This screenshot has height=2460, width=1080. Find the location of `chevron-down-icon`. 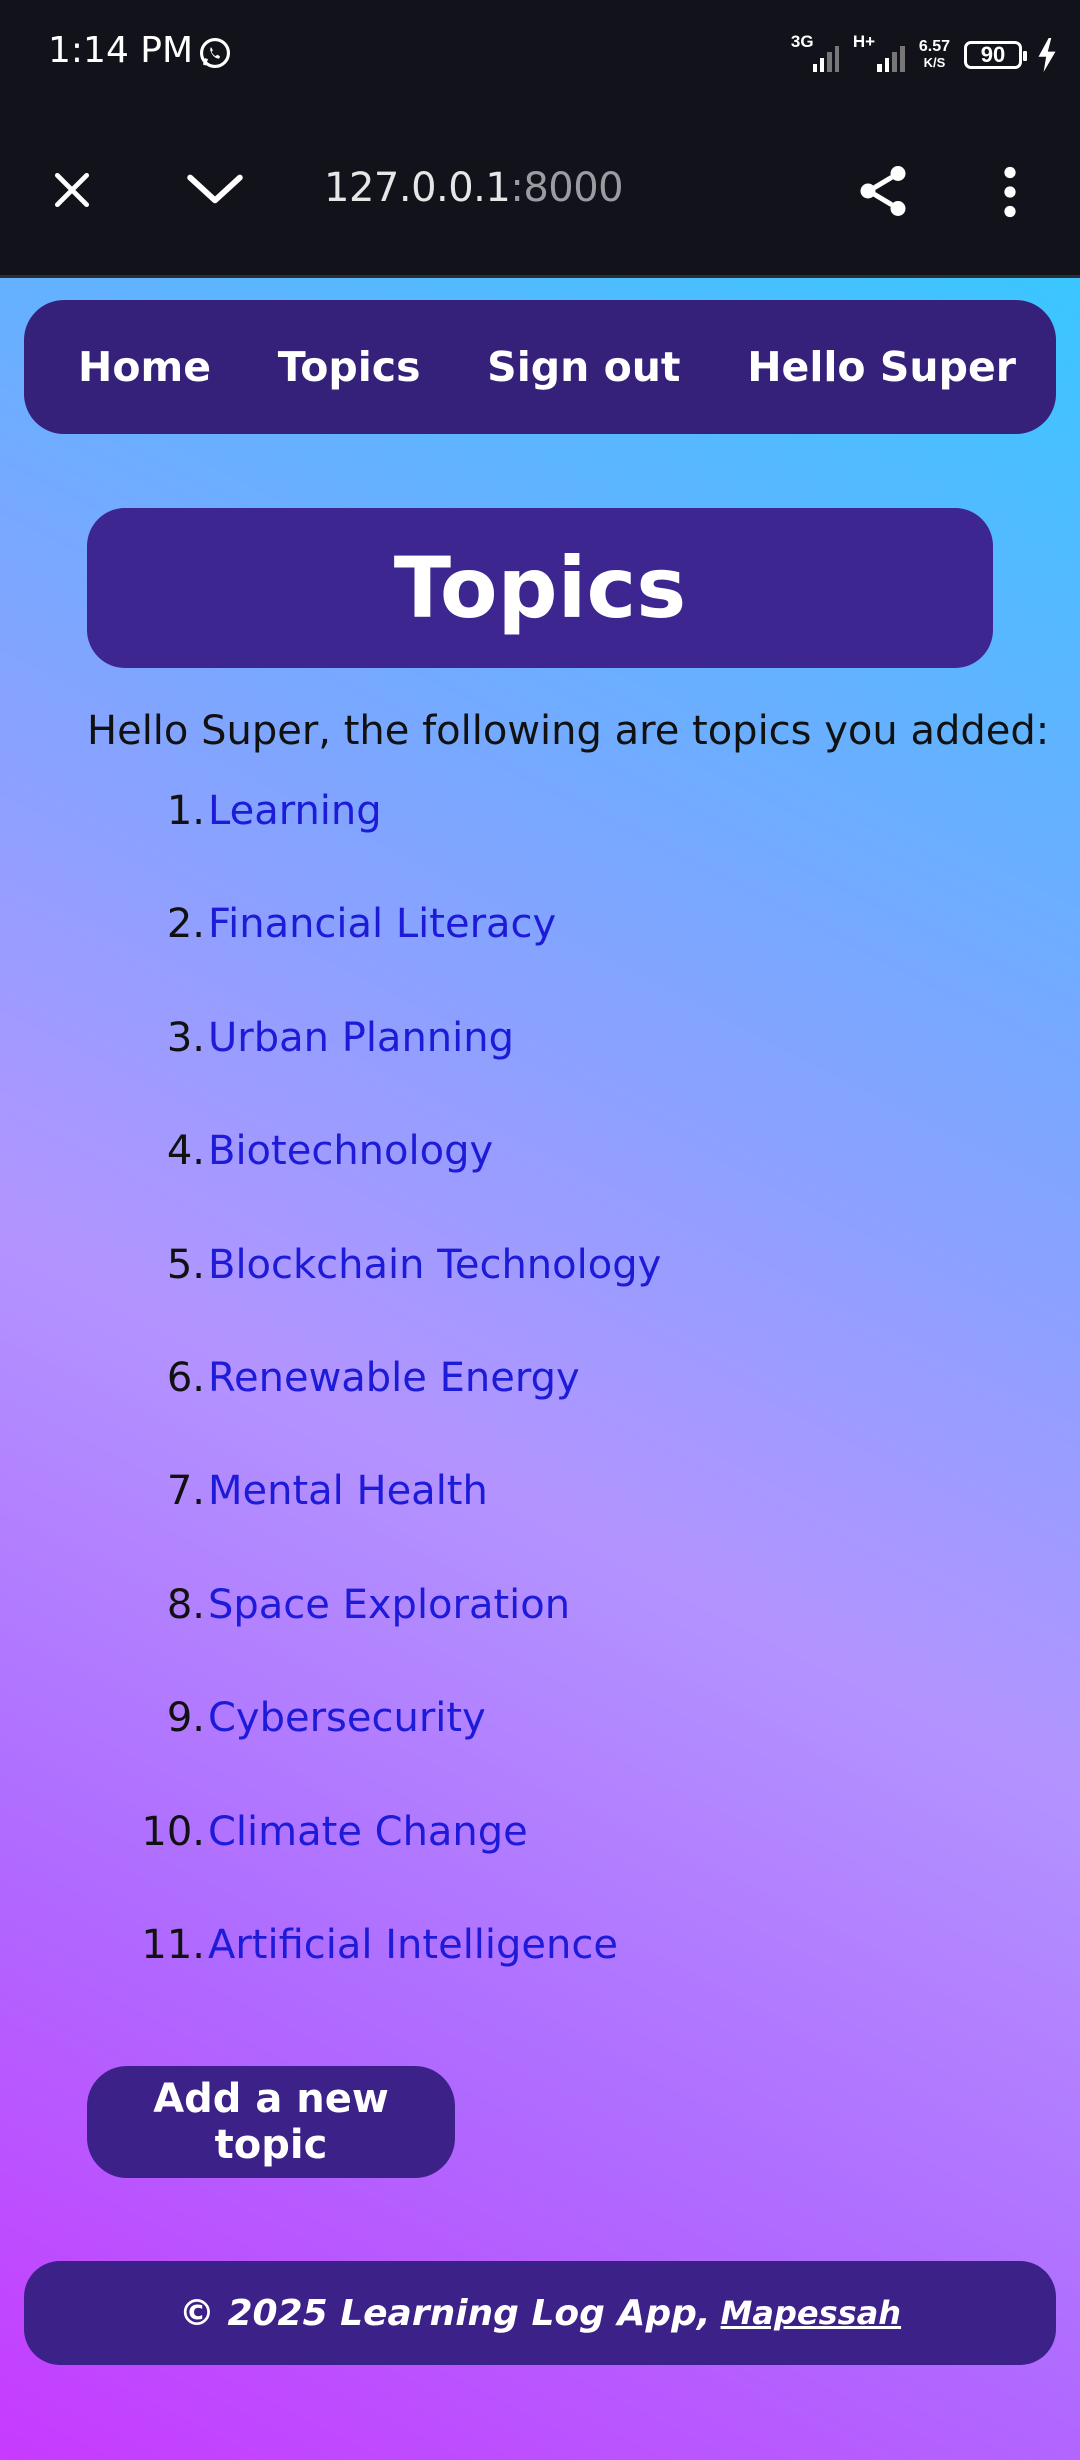

chevron-down-icon is located at coordinates (215, 189).